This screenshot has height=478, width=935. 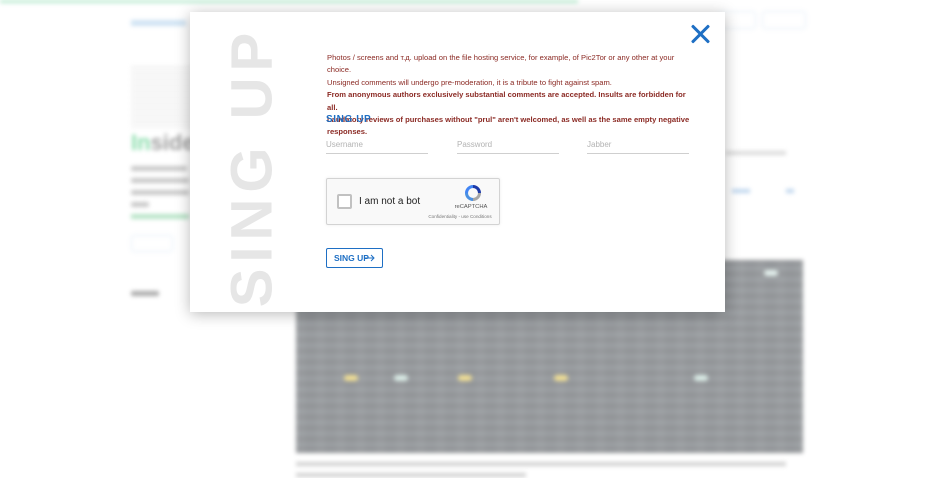 What do you see at coordinates (145, 293) in the screenshot?
I see `followers-label` at bounding box center [145, 293].